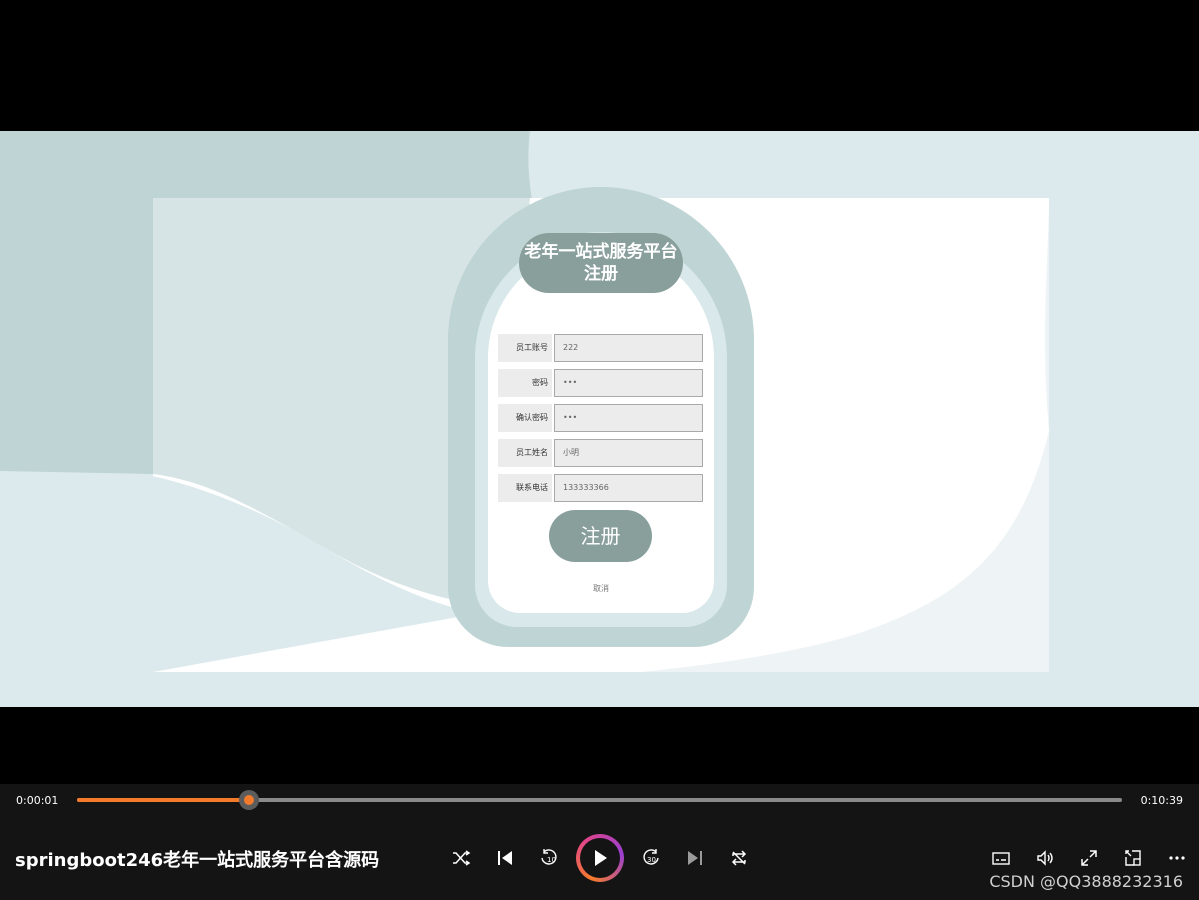 The width and height of the screenshot is (1199, 900). I want to click on play-button, so click(600, 858).